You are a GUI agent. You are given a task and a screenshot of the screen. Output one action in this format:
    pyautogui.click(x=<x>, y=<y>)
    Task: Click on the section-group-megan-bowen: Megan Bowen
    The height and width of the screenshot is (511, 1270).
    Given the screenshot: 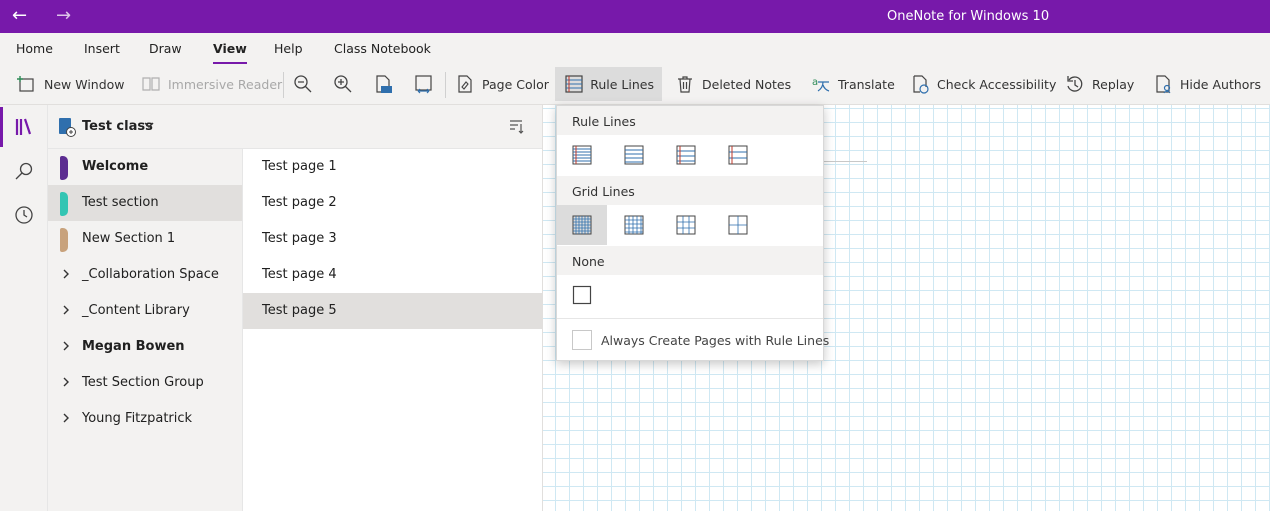 What is the action you would take?
    pyautogui.click(x=145, y=347)
    